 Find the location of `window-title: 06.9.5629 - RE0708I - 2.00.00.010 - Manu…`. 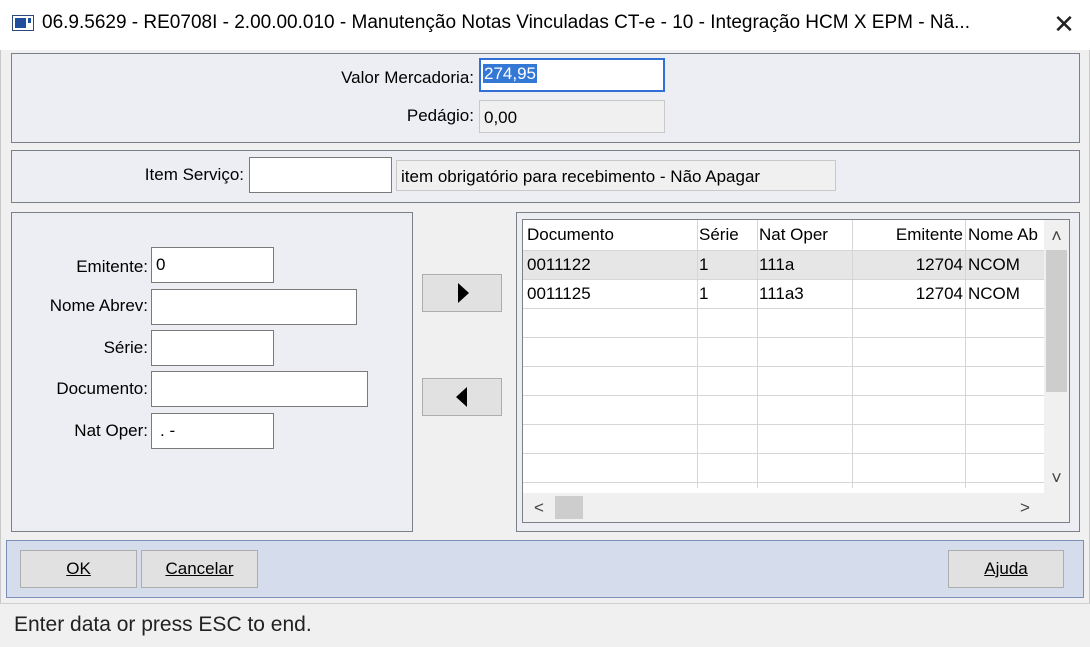

window-title: 06.9.5629 - RE0708I - 2.00.00.010 - Manu… is located at coordinates (506, 22).